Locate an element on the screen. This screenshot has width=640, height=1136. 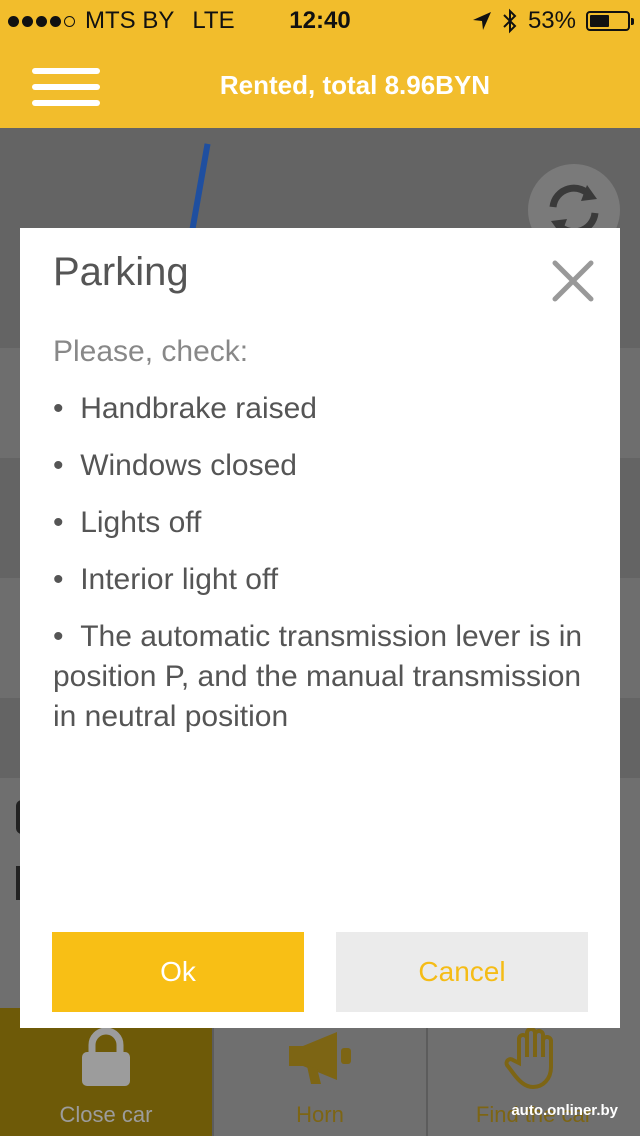
checklist-item: • Handbrake raised is located at coordinates (185, 408).